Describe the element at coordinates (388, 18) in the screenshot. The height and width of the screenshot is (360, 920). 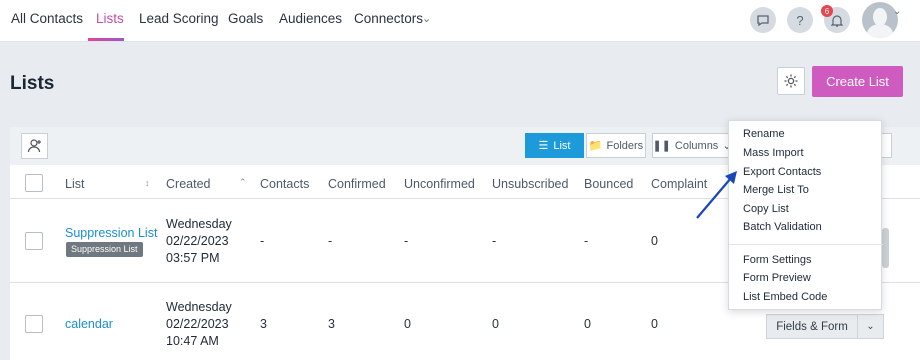
I see `tab-connectors: Connectors` at that location.